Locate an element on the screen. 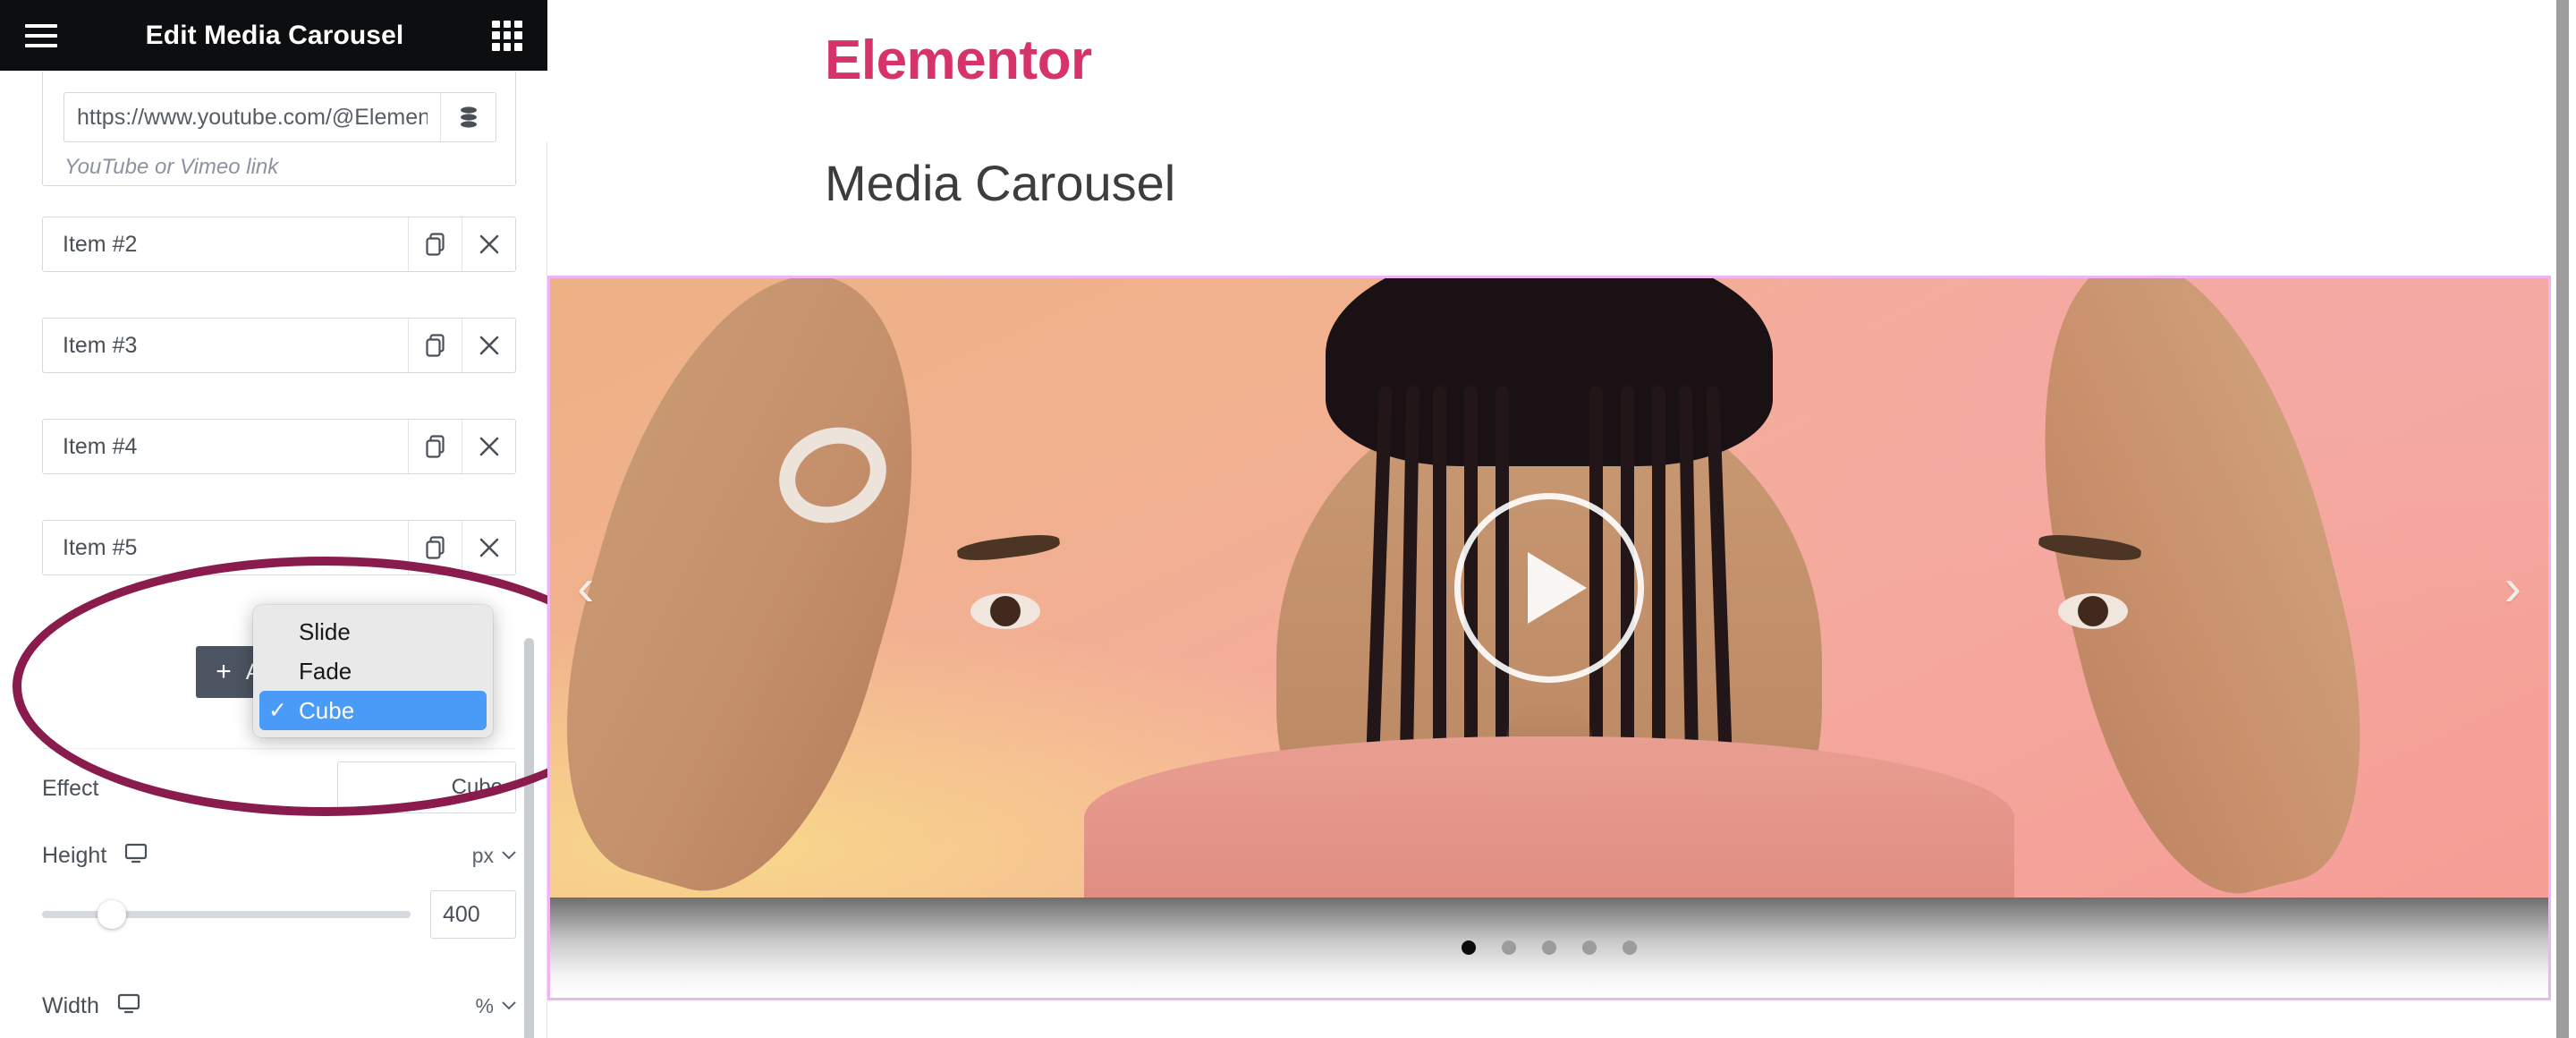 The height and width of the screenshot is (1038, 2576). url-field-row is located at coordinates (280, 117).